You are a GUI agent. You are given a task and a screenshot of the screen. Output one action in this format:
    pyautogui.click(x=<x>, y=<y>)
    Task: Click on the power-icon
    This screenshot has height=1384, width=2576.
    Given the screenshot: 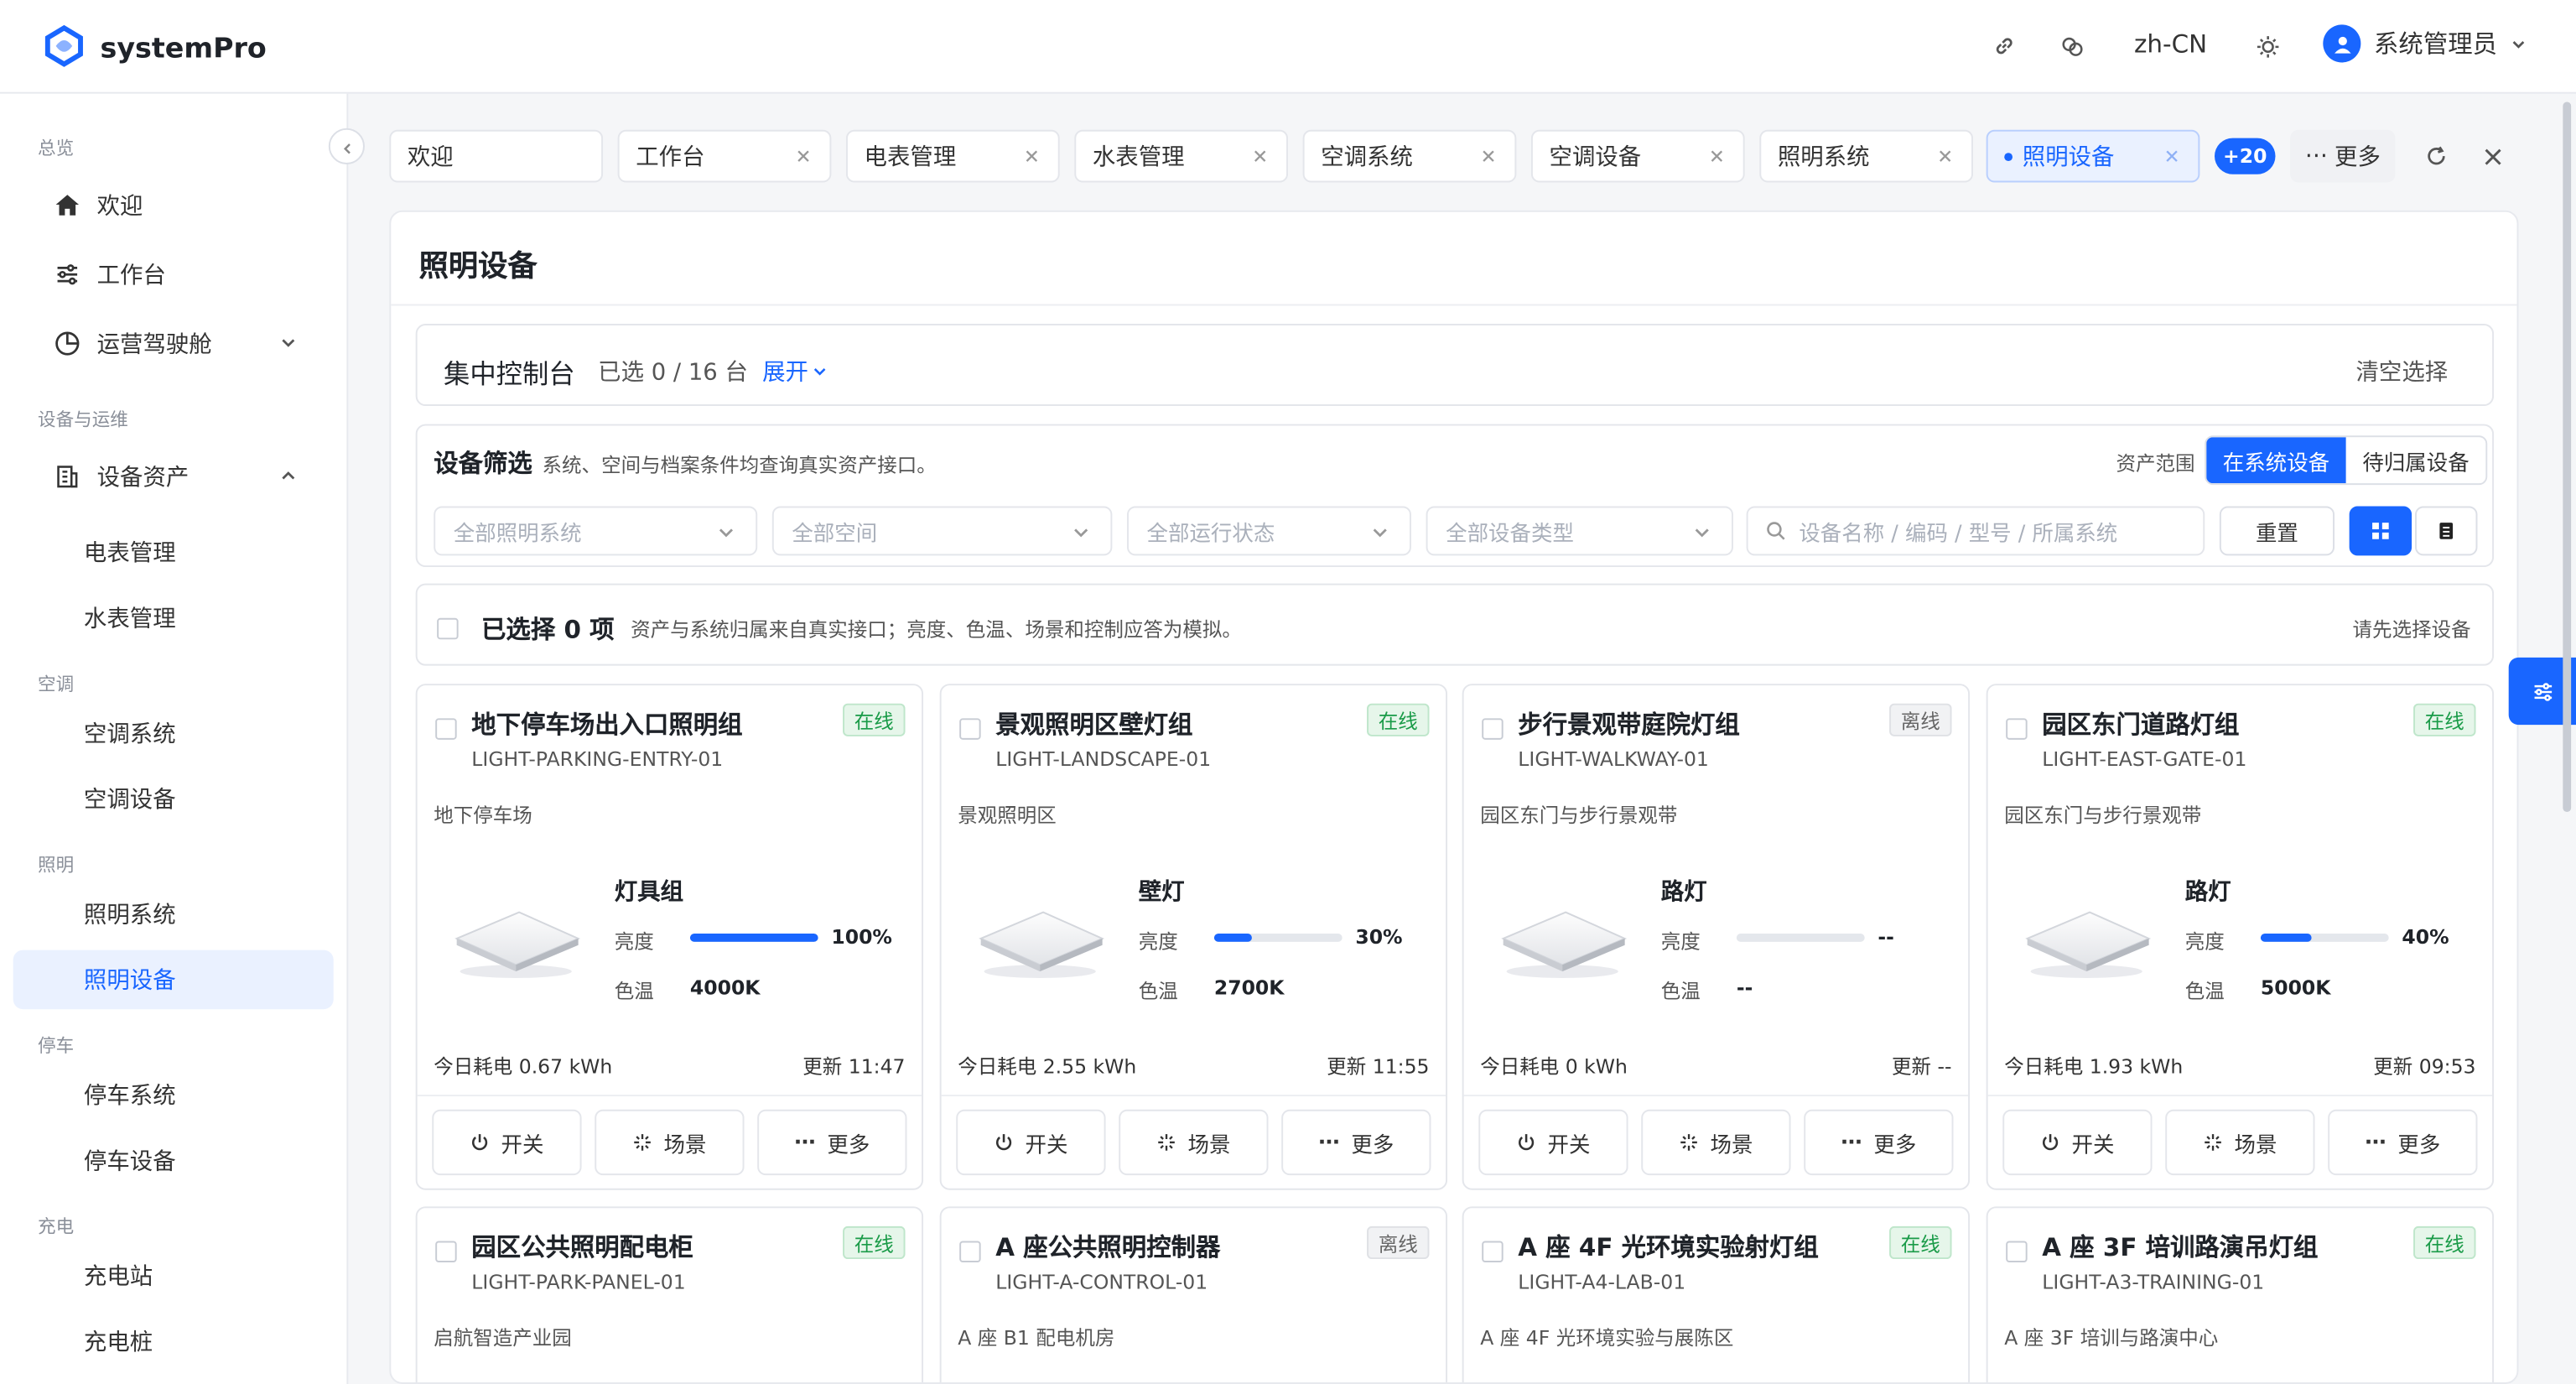 What is the action you would take?
    pyautogui.click(x=1526, y=1142)
    